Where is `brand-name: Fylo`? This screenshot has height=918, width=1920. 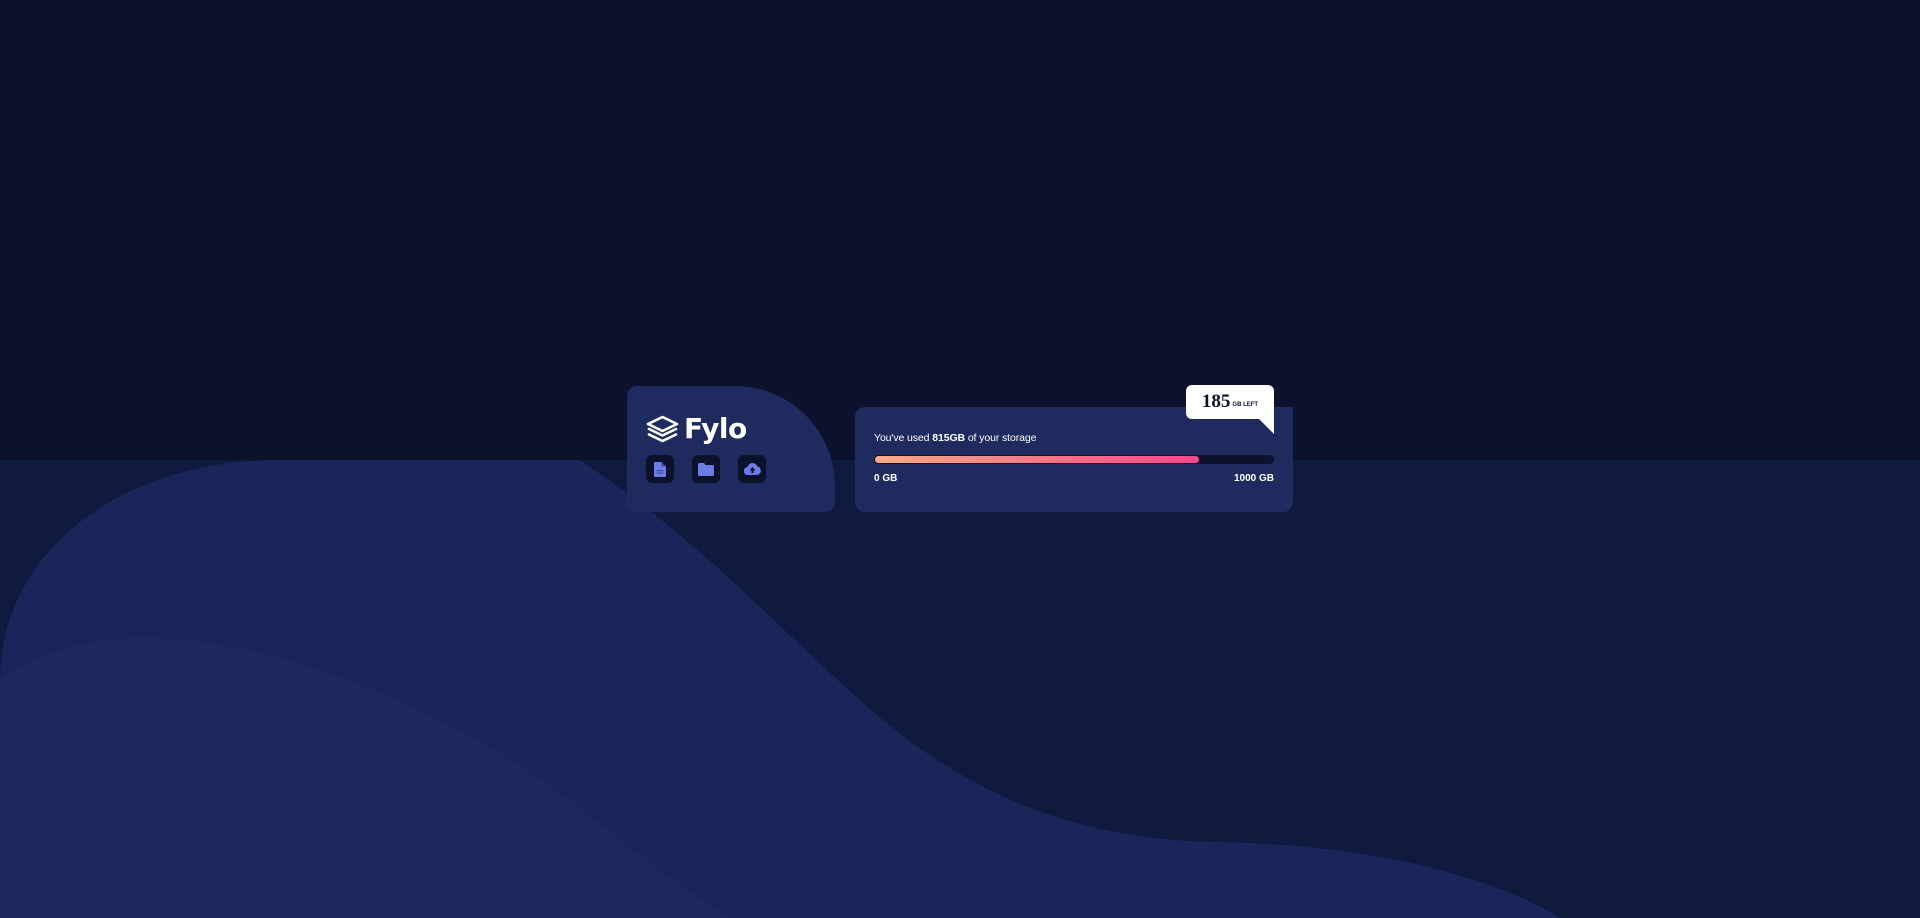 brand-name: Fylo is located at coordinates (715, 428).